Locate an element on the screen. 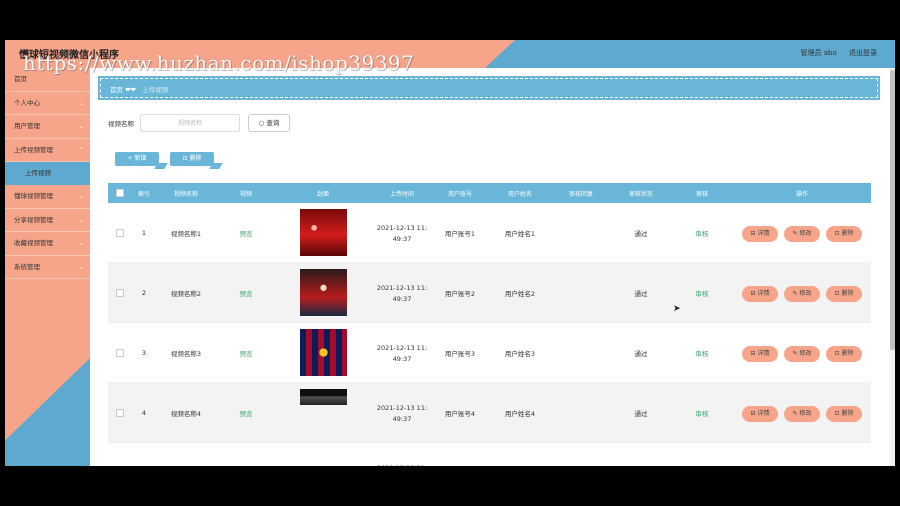  sidebar-subitem-upload-video: 上传视频 is located at coordinates (47, 173).